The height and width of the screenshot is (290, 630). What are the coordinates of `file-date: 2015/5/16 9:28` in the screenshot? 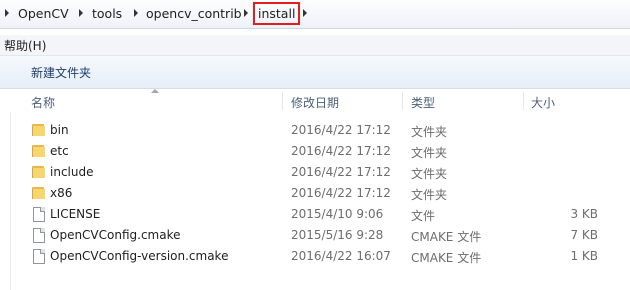 It's located at (337, 235).